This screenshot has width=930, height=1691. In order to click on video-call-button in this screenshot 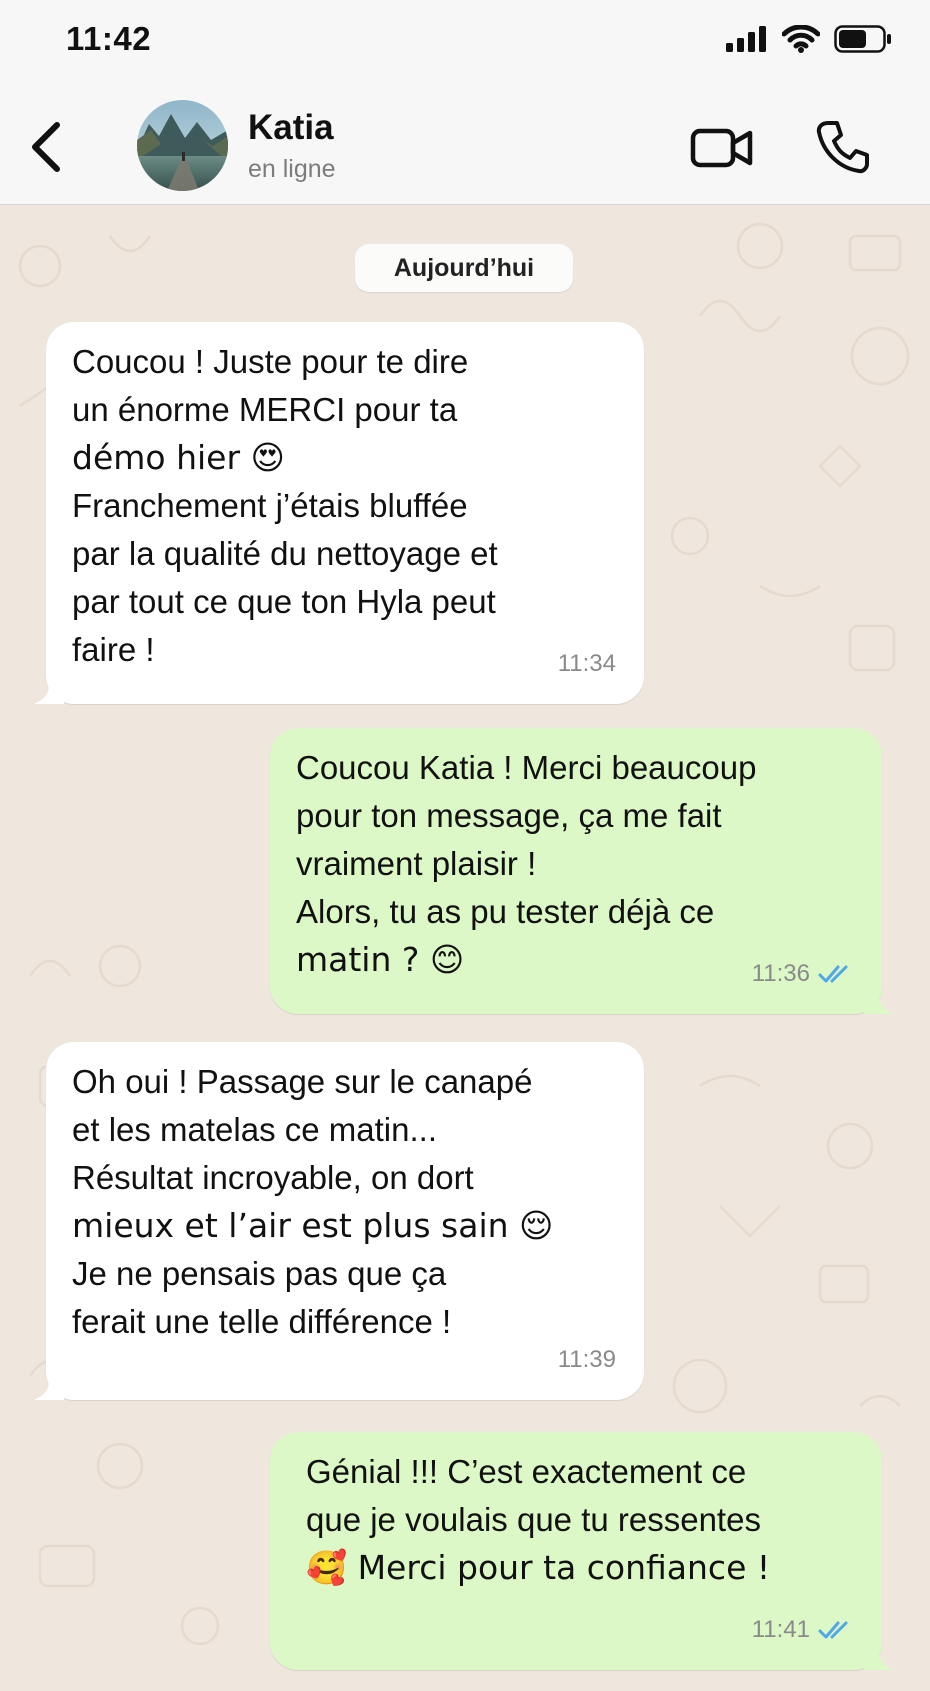, I will do `click(722, 148)`.